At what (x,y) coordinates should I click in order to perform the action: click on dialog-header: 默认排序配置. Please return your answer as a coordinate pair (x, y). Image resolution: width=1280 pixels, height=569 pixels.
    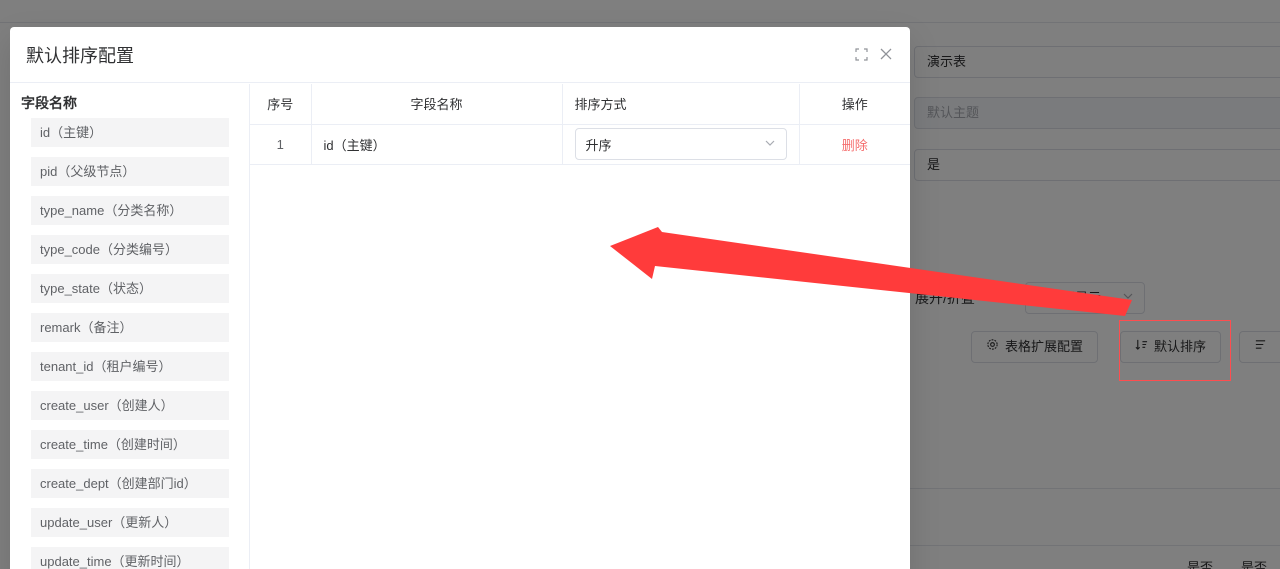
    Looking at the image, I should click on (460, 55).